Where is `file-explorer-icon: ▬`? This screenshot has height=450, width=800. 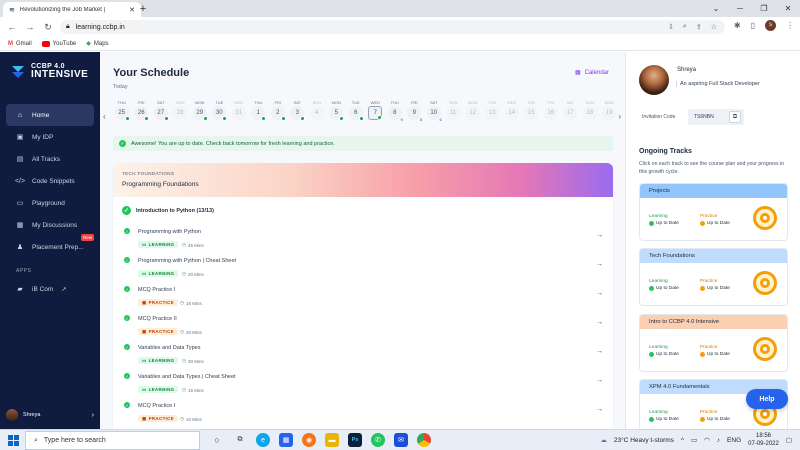
file-explorer-icon: ▬ is located at coordinates (332, 440).